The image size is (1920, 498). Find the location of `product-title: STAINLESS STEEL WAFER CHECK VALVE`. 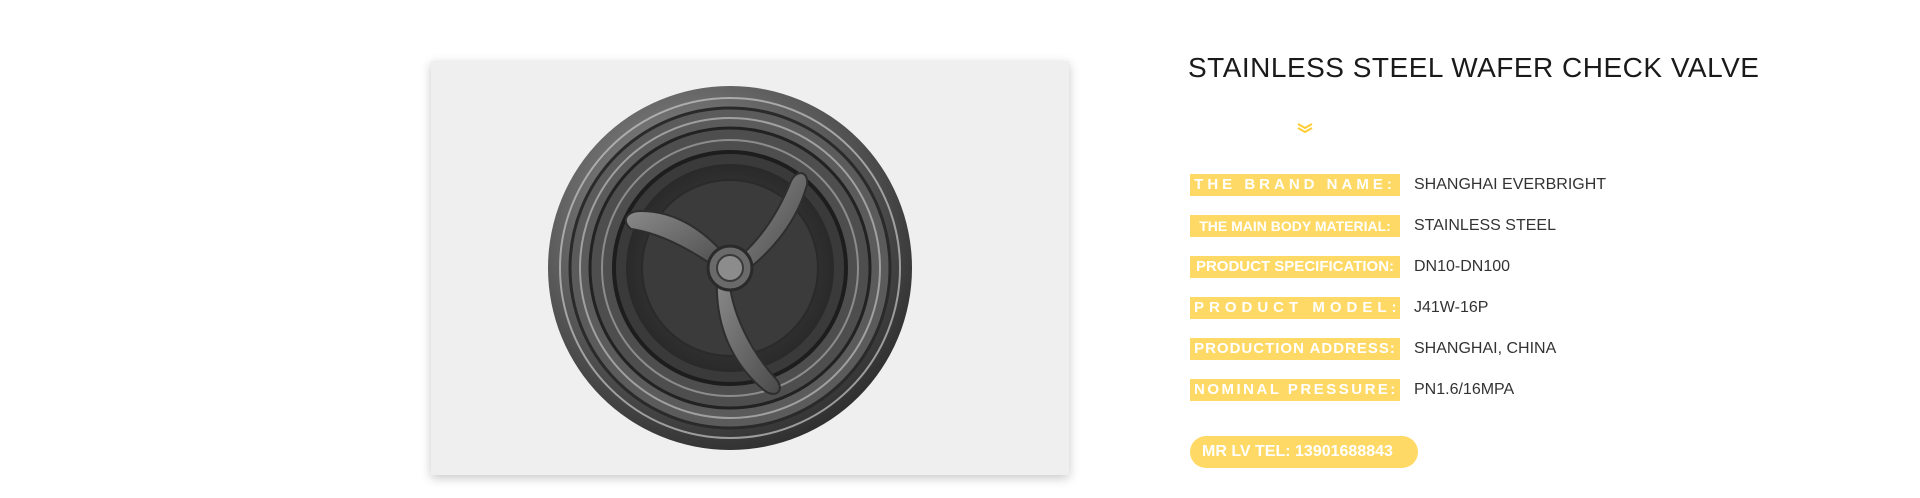

product-title: STAINLESS STEEL WAFER CHECK VALVE is located at coordinates (1474, 67).